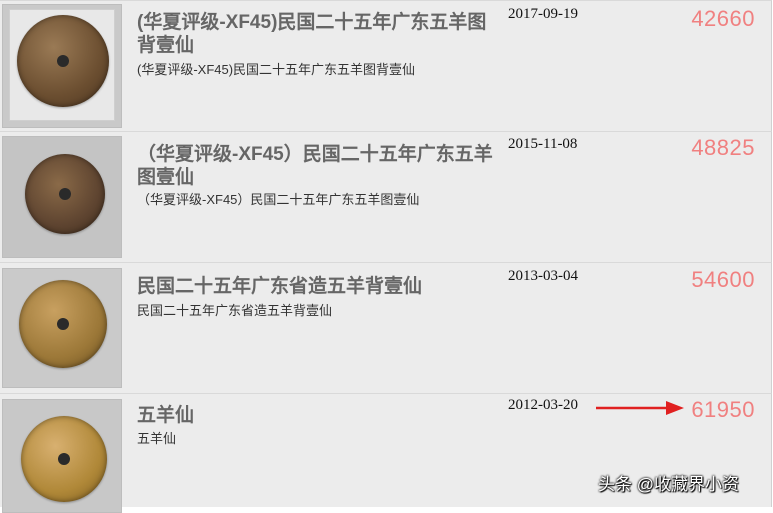 The height and width of the screenshot is (513, 773). Describe the element at coordinates (276, 69) in the screenshot. I see `listing-subtitle: (华夏评级-XF45)民国二十五年广东五羊图背壹仙` at that location.